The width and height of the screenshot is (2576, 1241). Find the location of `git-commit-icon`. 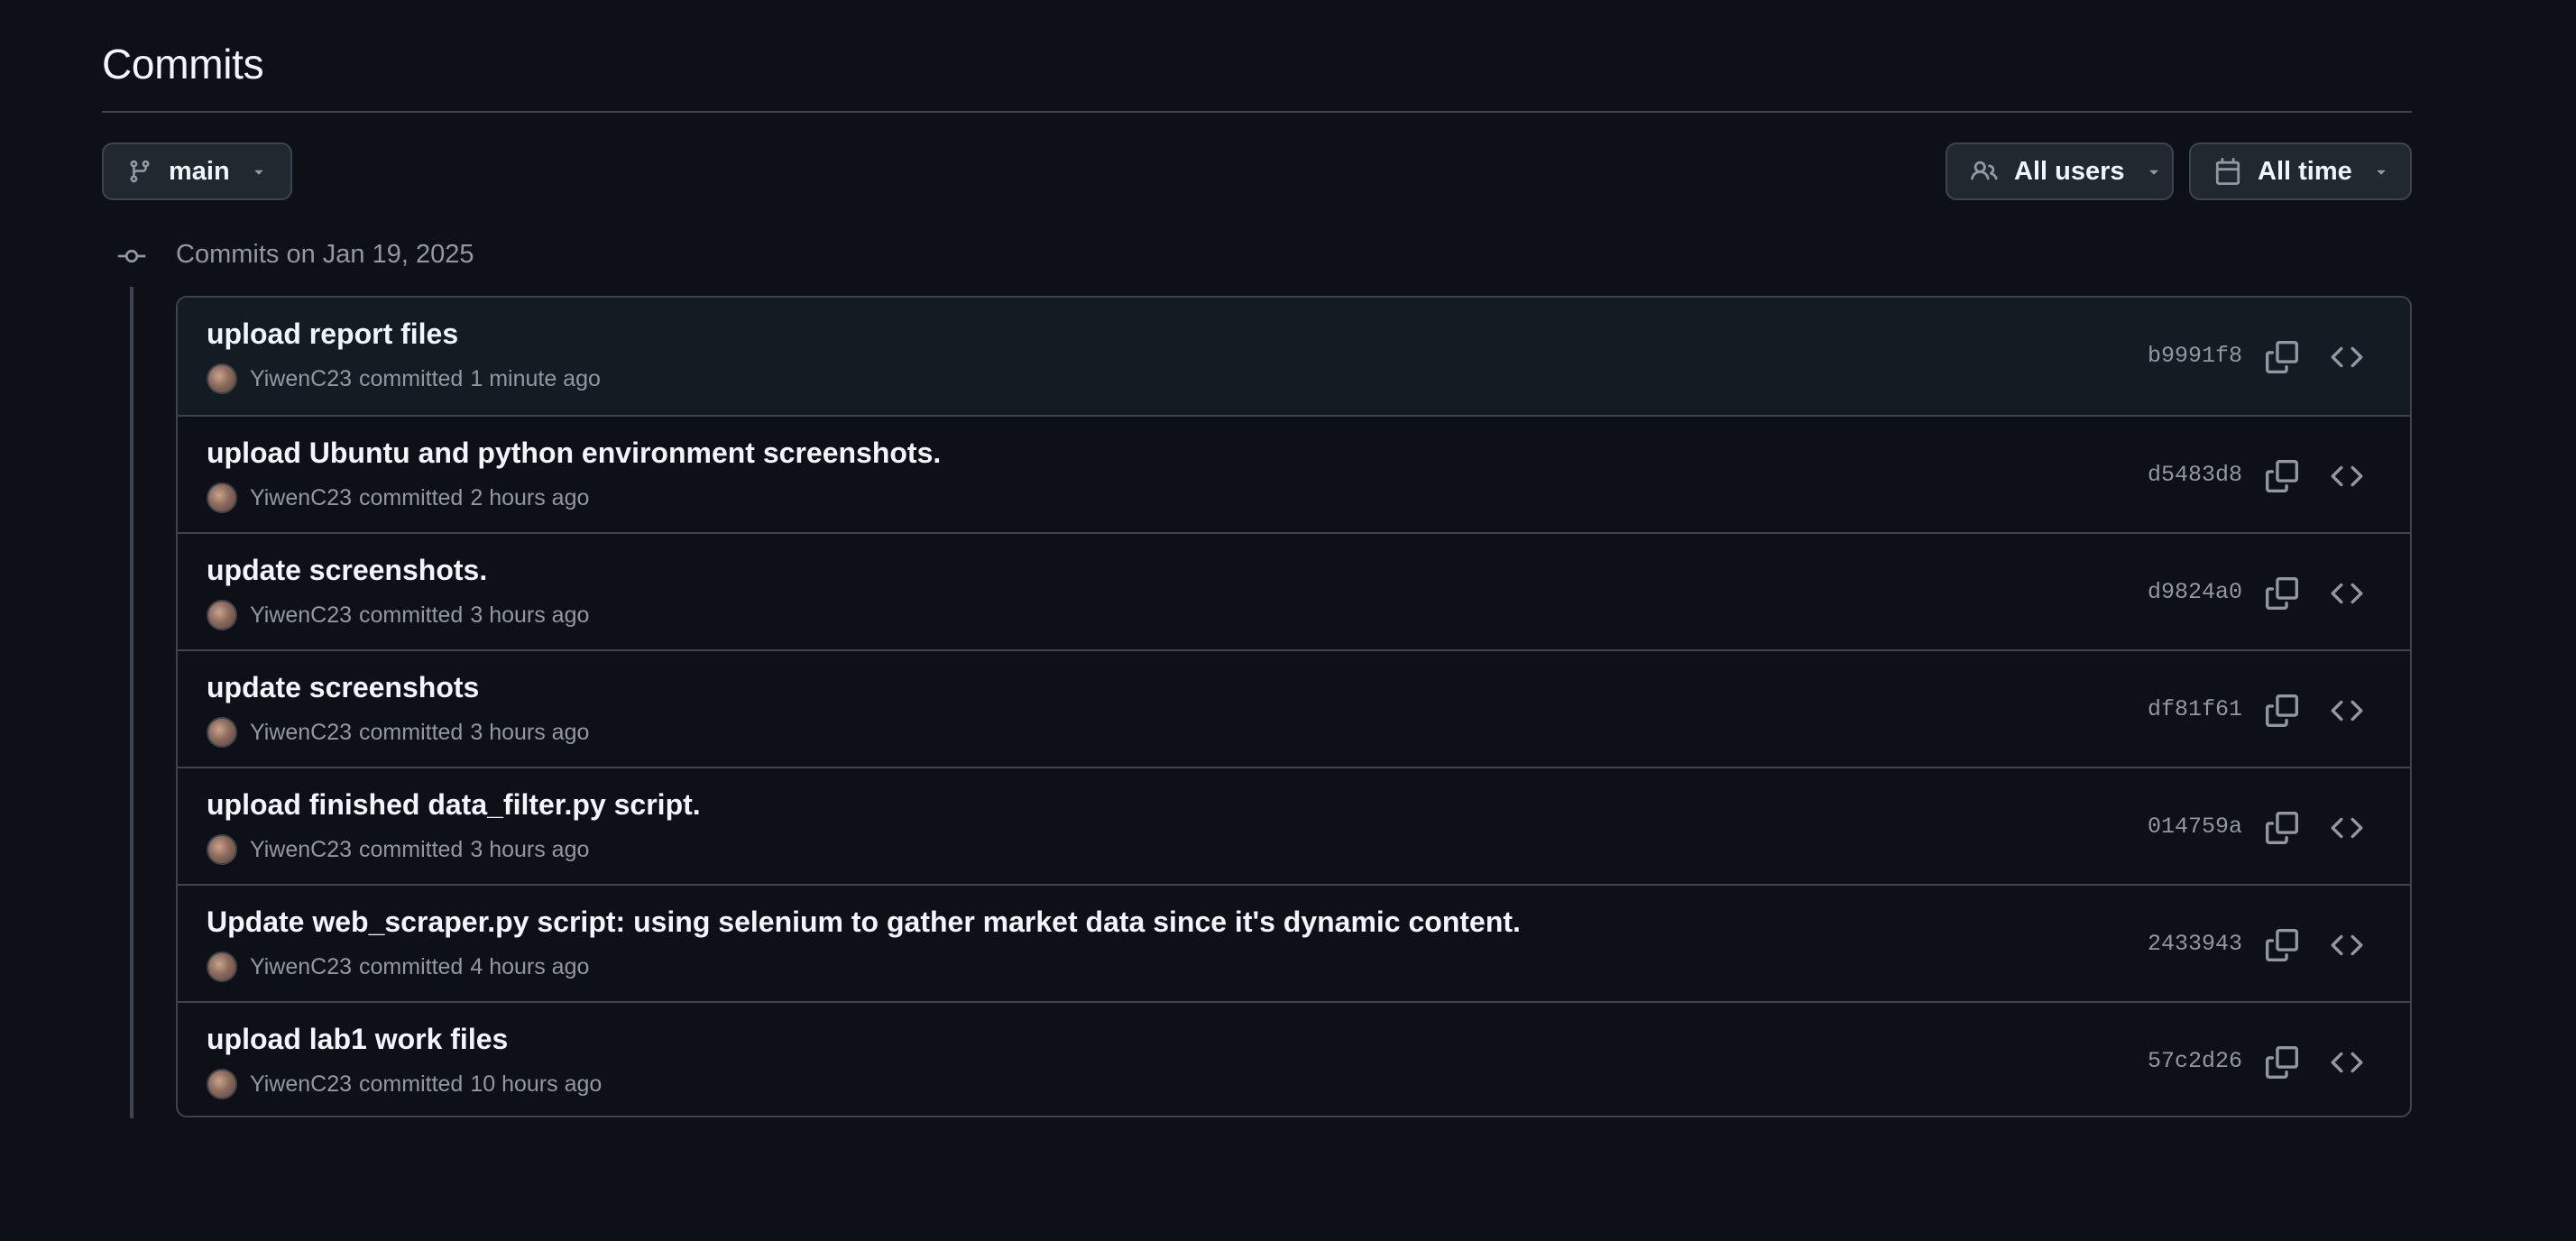

git-commit-icon is located at coordinates (131, 258).